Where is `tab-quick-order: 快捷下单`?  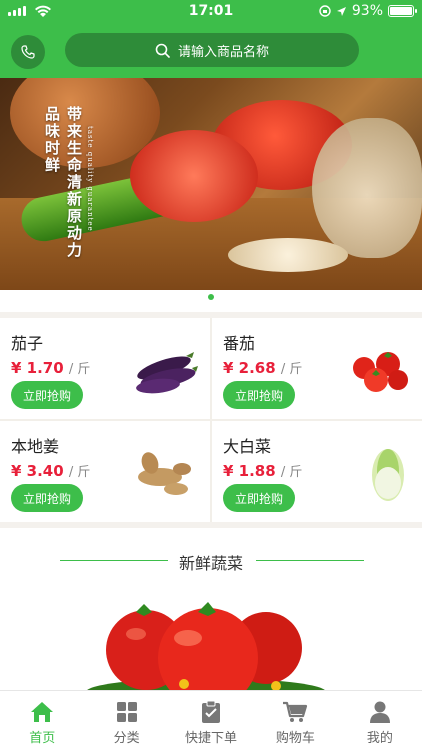
tab-quick-order: 快捷下单 is located at coordinates (211, 720).